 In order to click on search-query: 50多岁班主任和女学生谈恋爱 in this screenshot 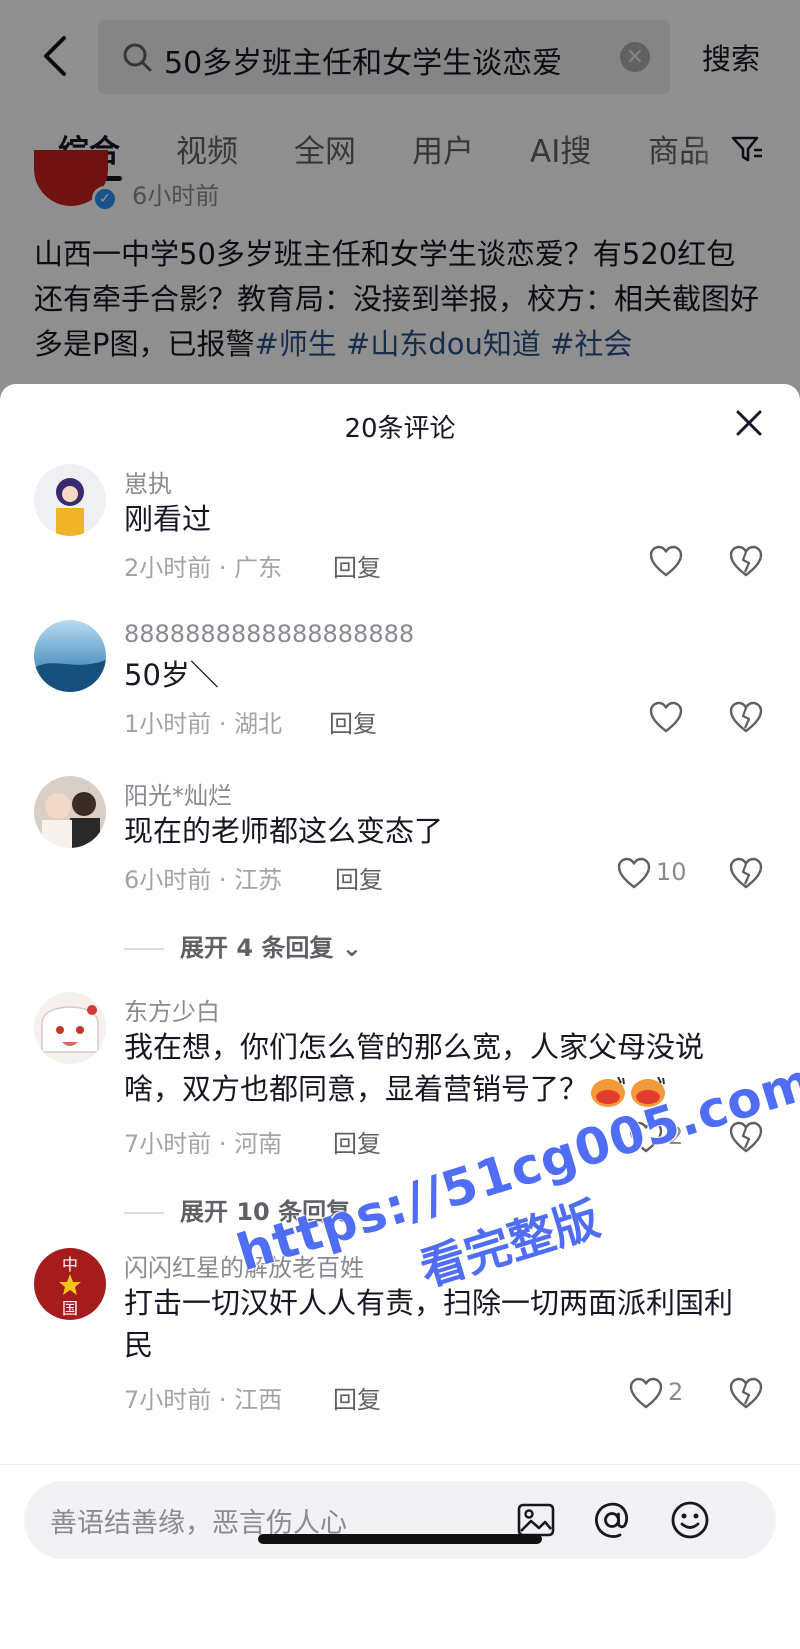, I will do `click(363, 63)`.